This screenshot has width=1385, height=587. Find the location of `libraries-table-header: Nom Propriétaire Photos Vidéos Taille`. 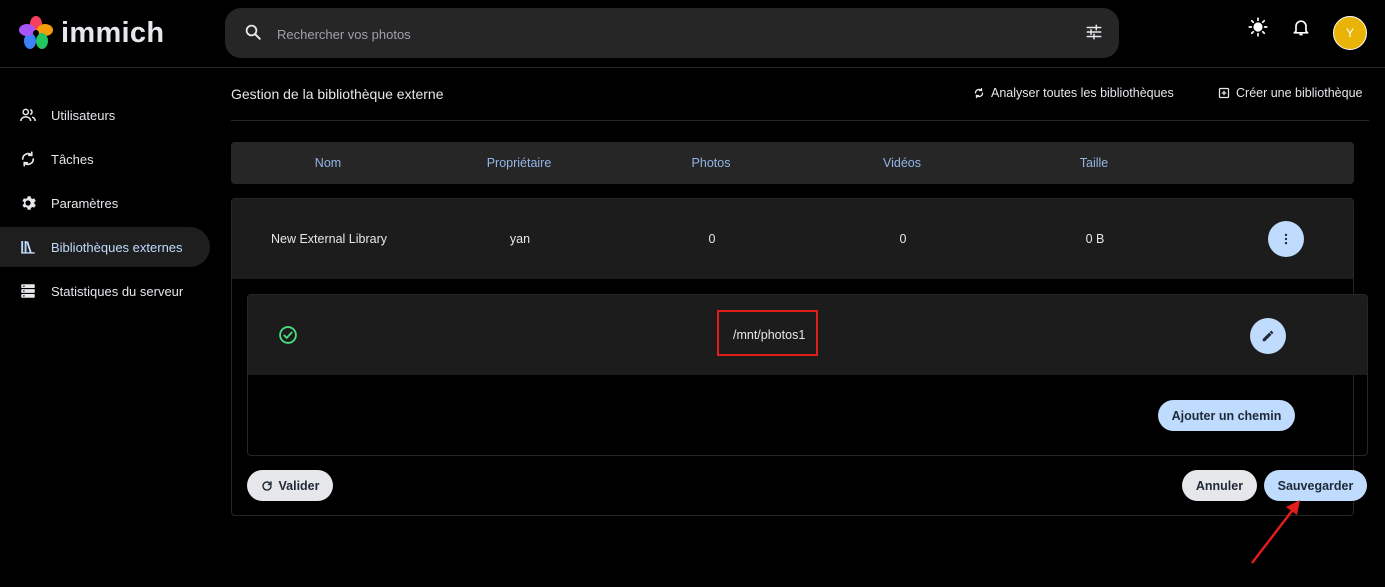

libraries-table-header: Nom Propriétaire Photos Vidéos Taille is located at coordinates (792, 163).